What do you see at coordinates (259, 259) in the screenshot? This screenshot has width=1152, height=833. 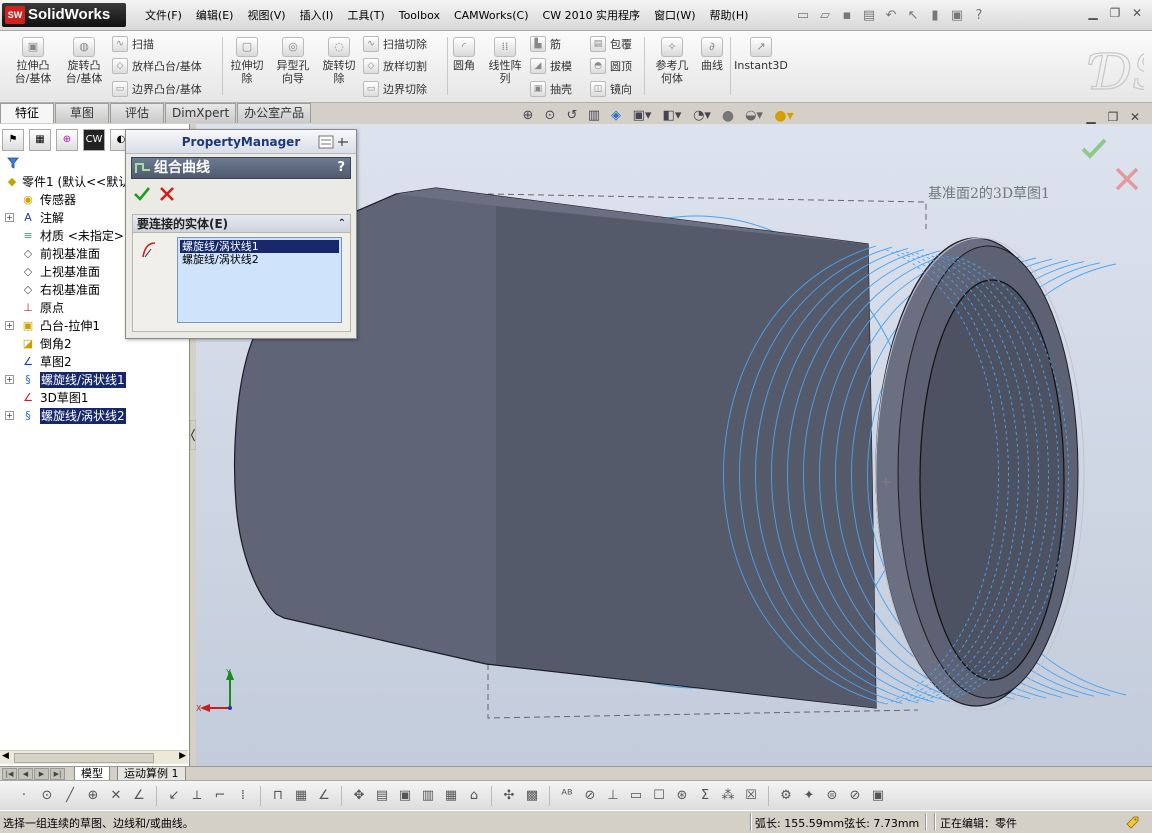 I see `entity-item: 螺旋线/涡状线2` at bounding box center [259, 259].